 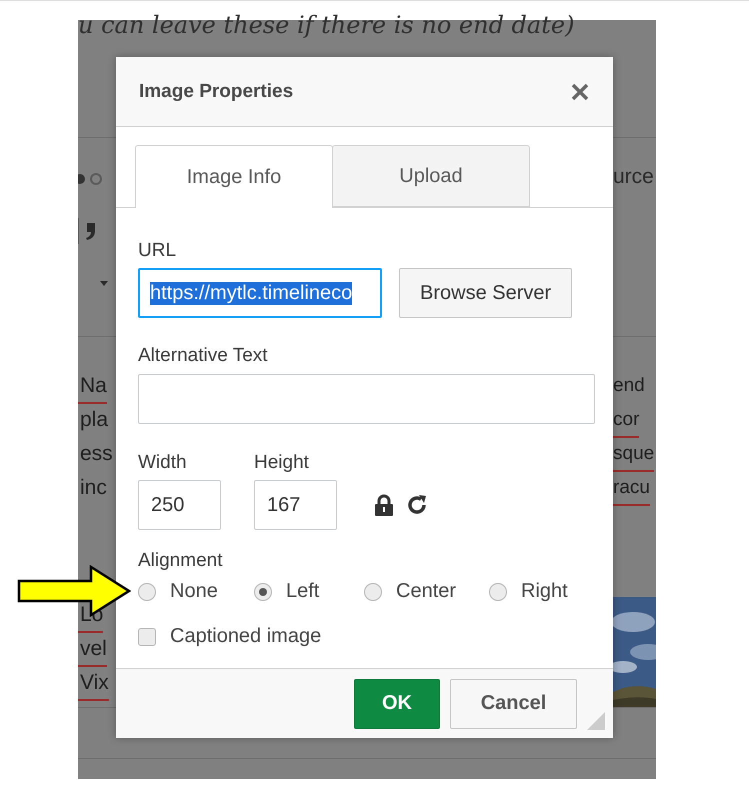 What do you see at coordinates (580, 91) in the screenshot?
I see `close-icon` at bounding box center [580, 91].